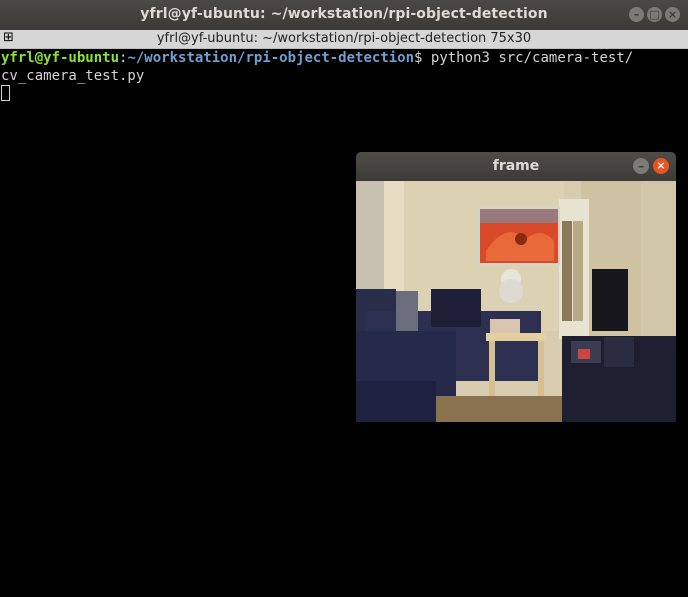 The height and width of the screenshot is (597, 688). I want to click on frame-close-icon: ×, so click(661, 166).